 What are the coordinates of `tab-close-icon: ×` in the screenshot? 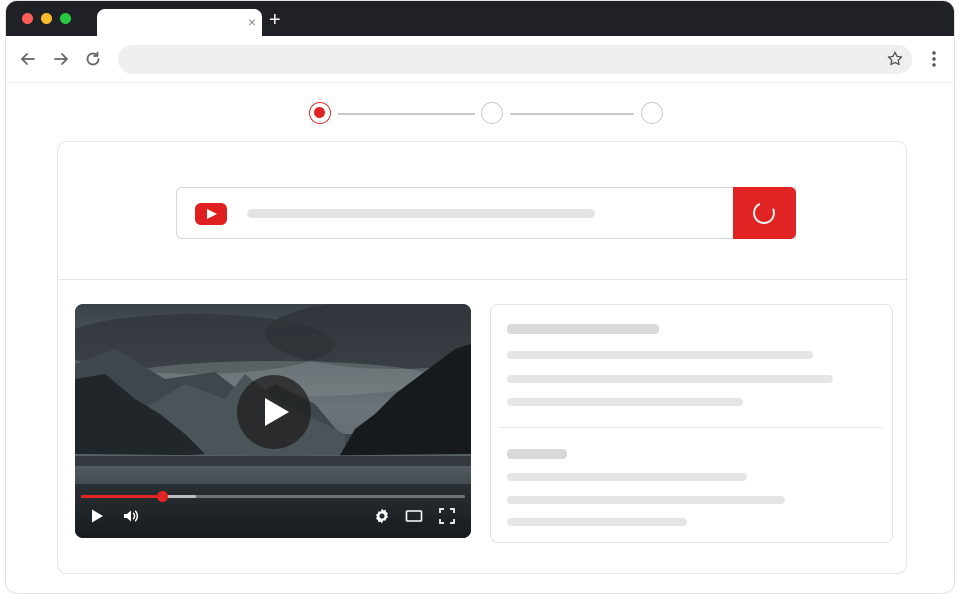 It's located at (252, 22).